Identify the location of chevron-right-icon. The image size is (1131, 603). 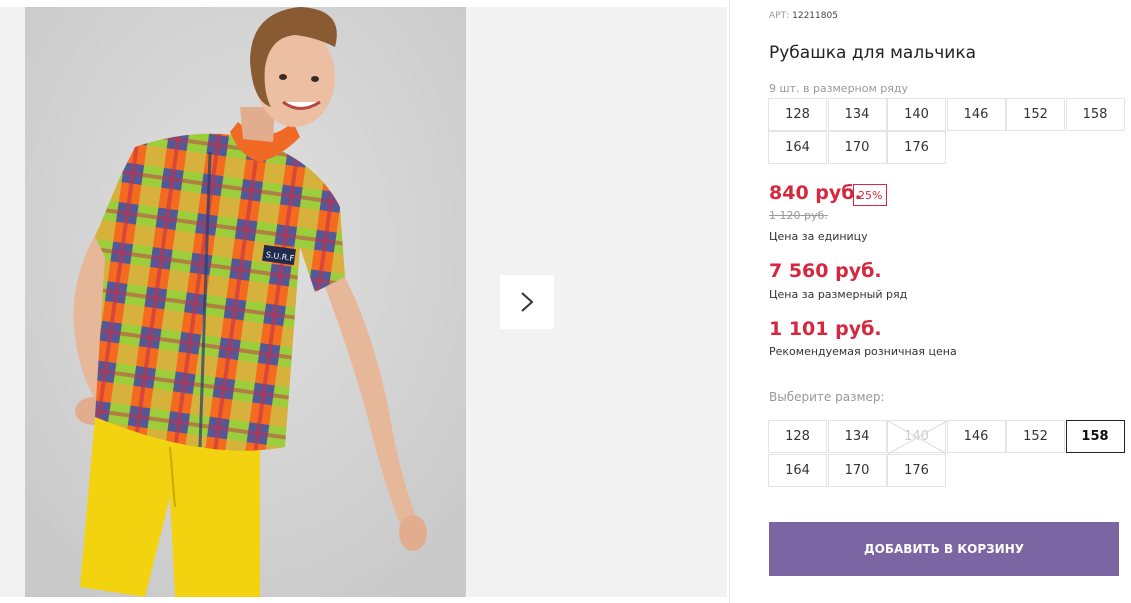
(527, 302).